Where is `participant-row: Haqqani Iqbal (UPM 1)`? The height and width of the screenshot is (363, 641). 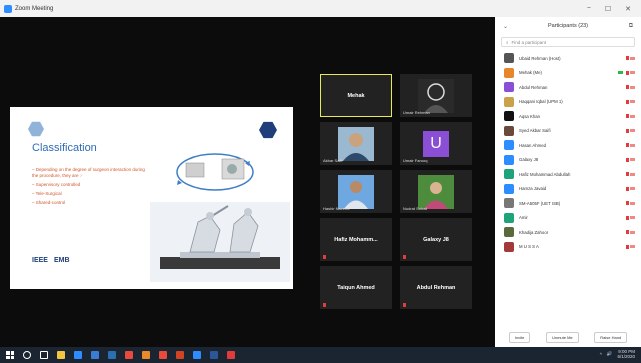
participant-row: Haqqani Iqbal (UPM 1) is located at coordinates (568, 102).